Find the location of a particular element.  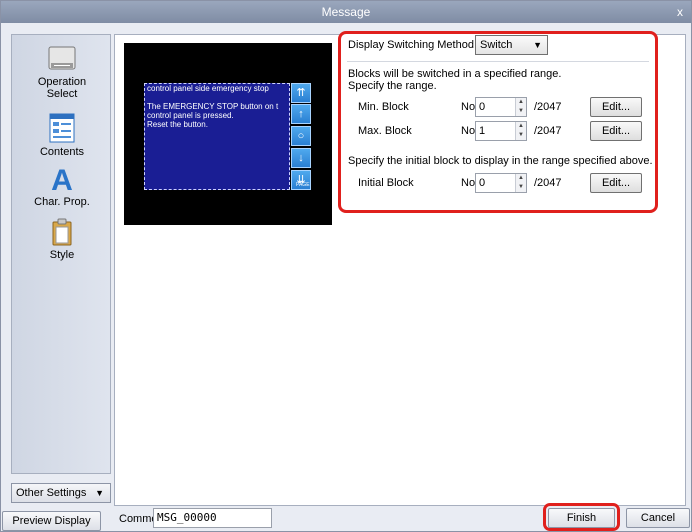

contents-icon is located at coordinates (62, 128).